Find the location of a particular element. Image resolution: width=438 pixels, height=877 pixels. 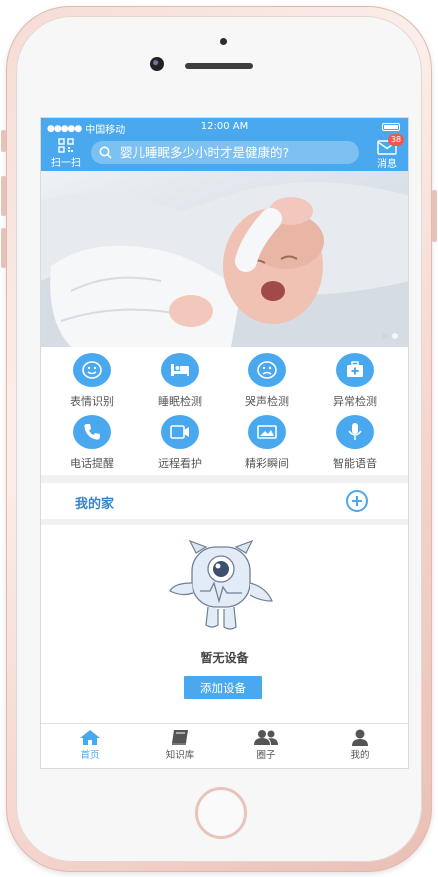

phone-icon is located at coordinates (92, 432).